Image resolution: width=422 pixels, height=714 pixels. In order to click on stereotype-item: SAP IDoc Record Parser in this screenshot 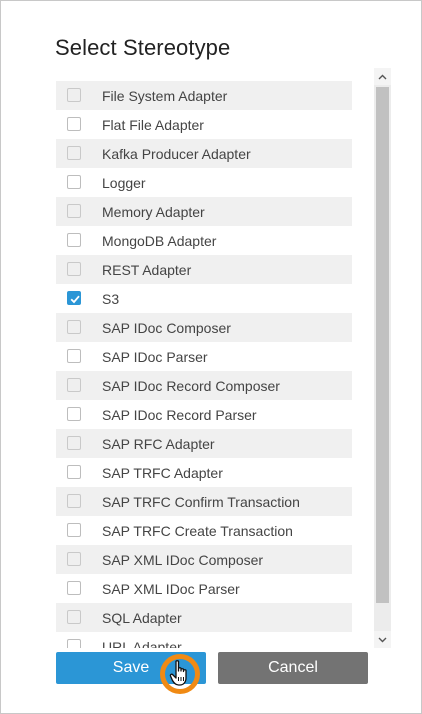, I will do `click(204, 414)`.